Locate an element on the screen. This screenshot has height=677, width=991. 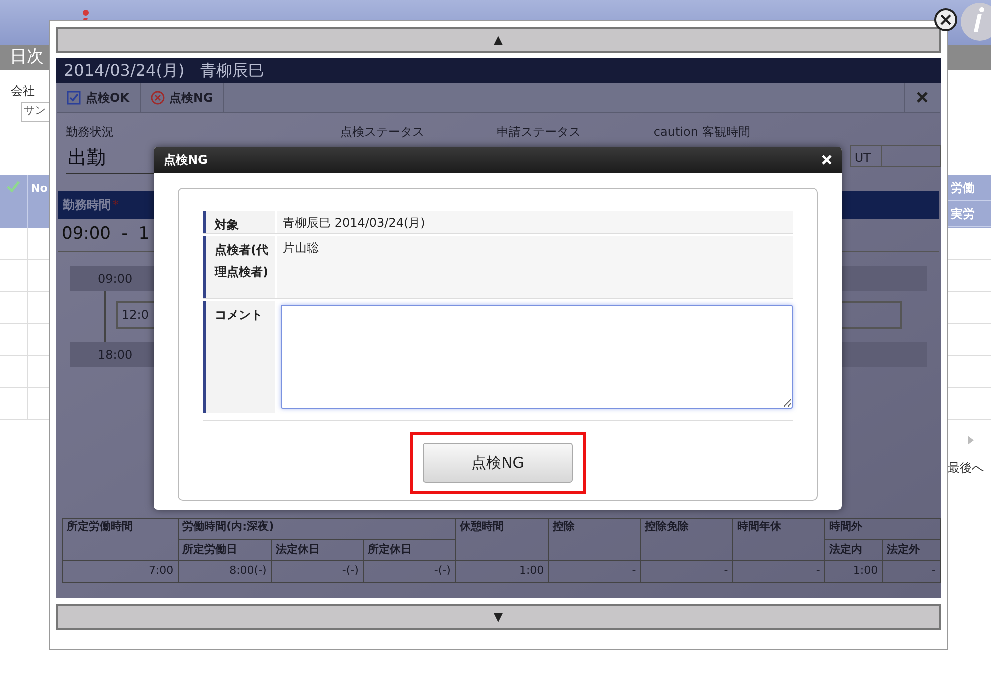
column-header: No is located at coordinates (39, 189).